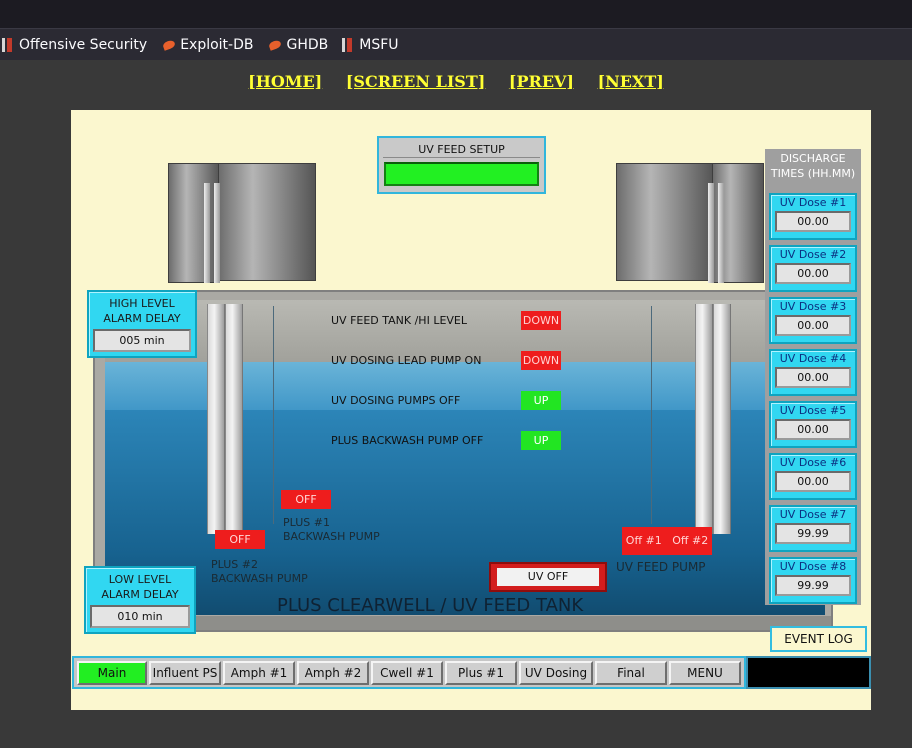  I want to click on bookmark-exploit-db: Exploit-DB, so click(206, 45).